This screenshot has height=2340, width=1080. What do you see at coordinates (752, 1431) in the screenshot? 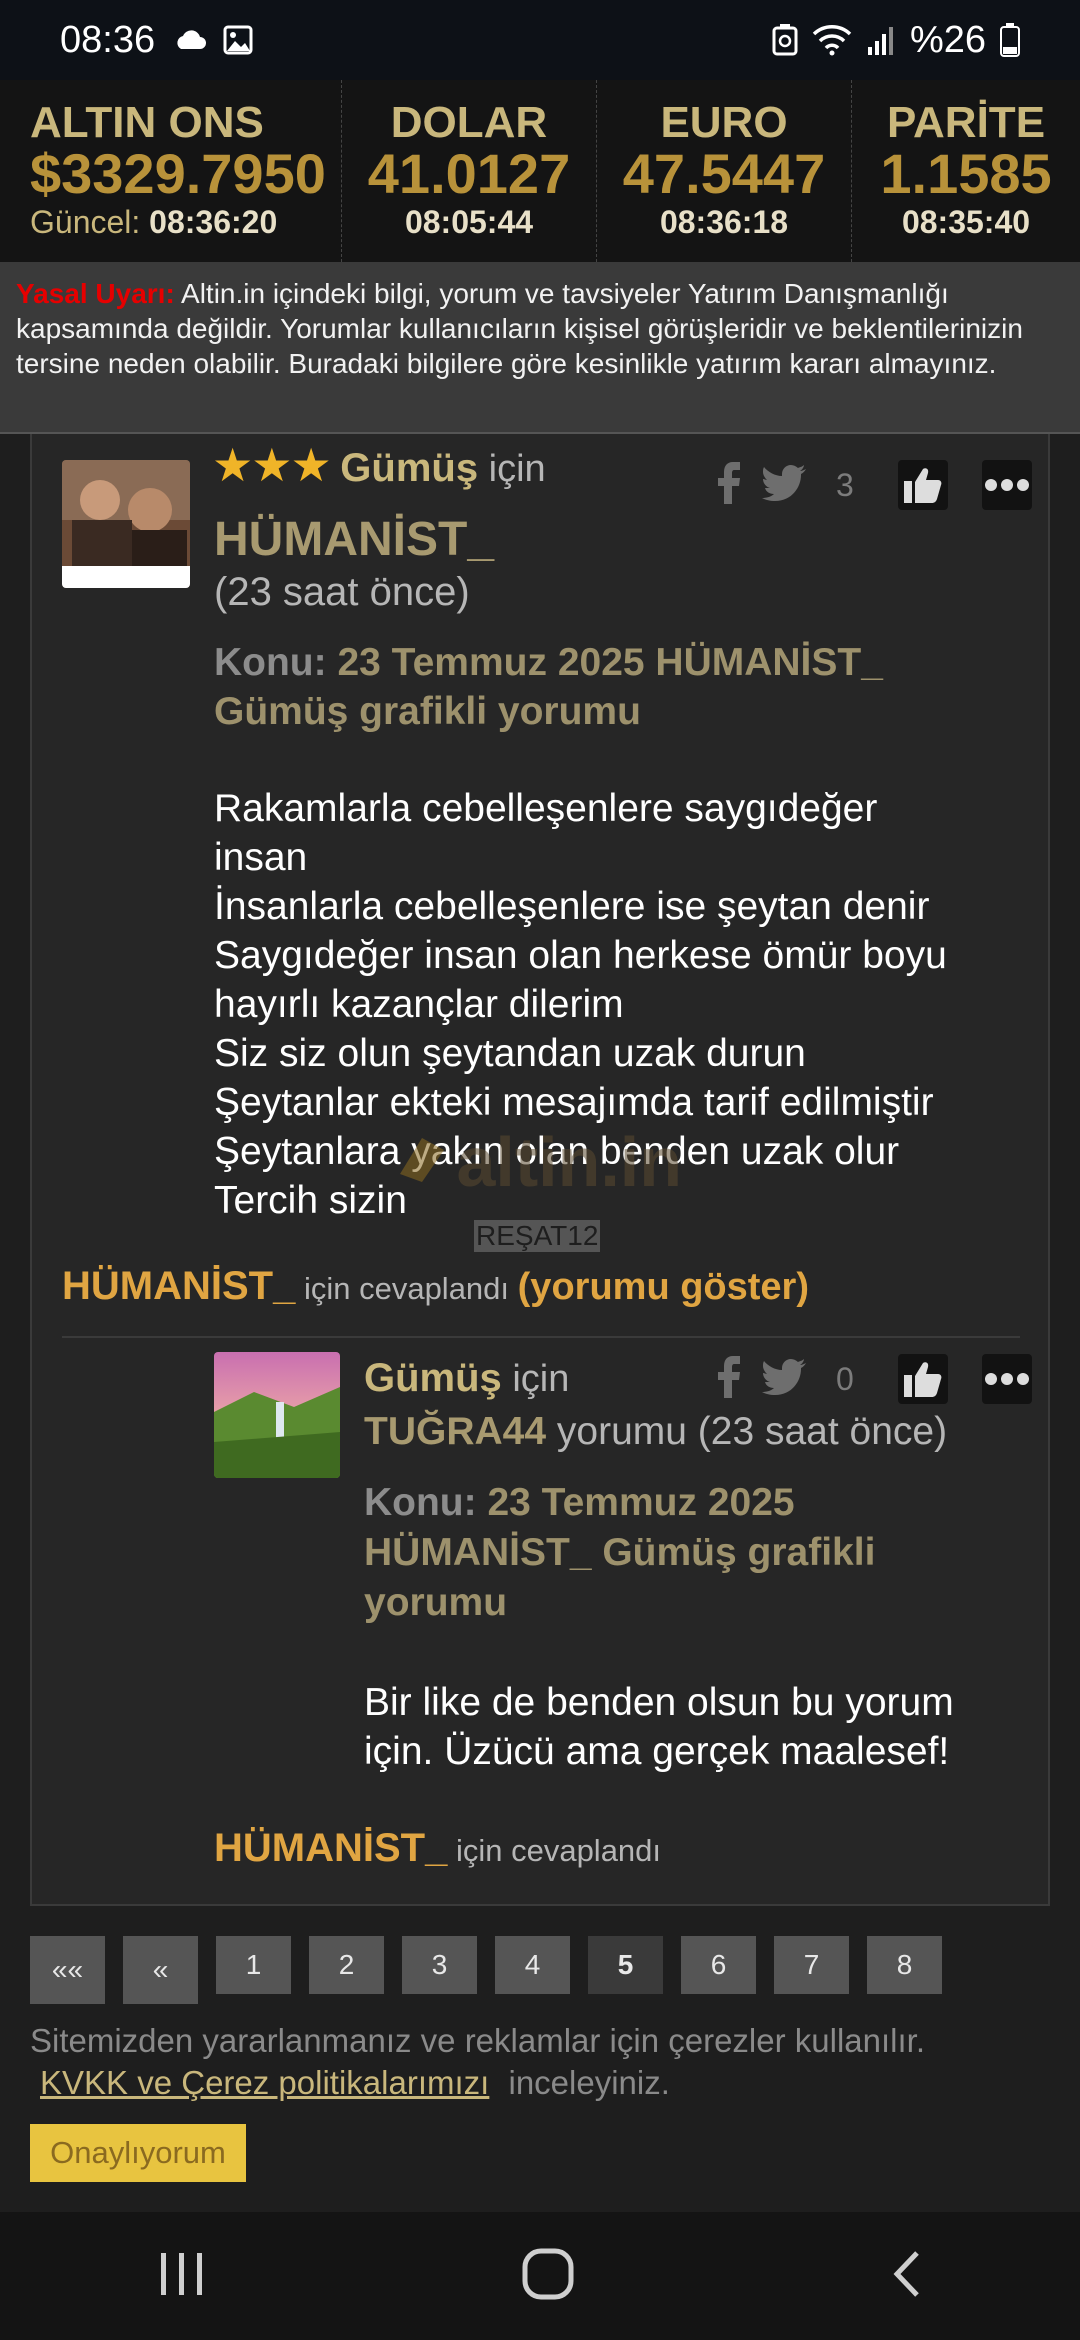
I see `comment-time: yorumu (23 saat önce)` at bounding box center [752, 1431].